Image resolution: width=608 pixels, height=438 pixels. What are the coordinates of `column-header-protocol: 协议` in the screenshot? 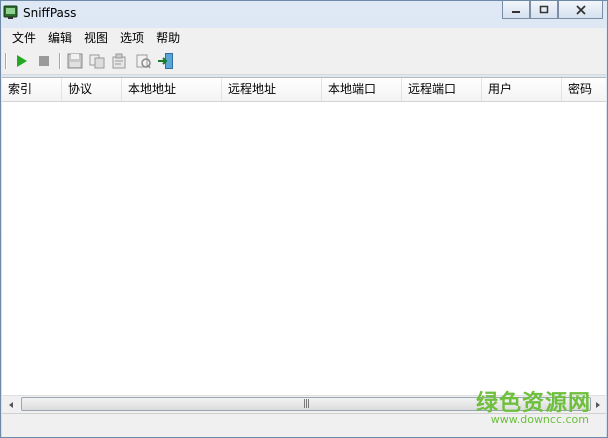 It's located at (92, 89).